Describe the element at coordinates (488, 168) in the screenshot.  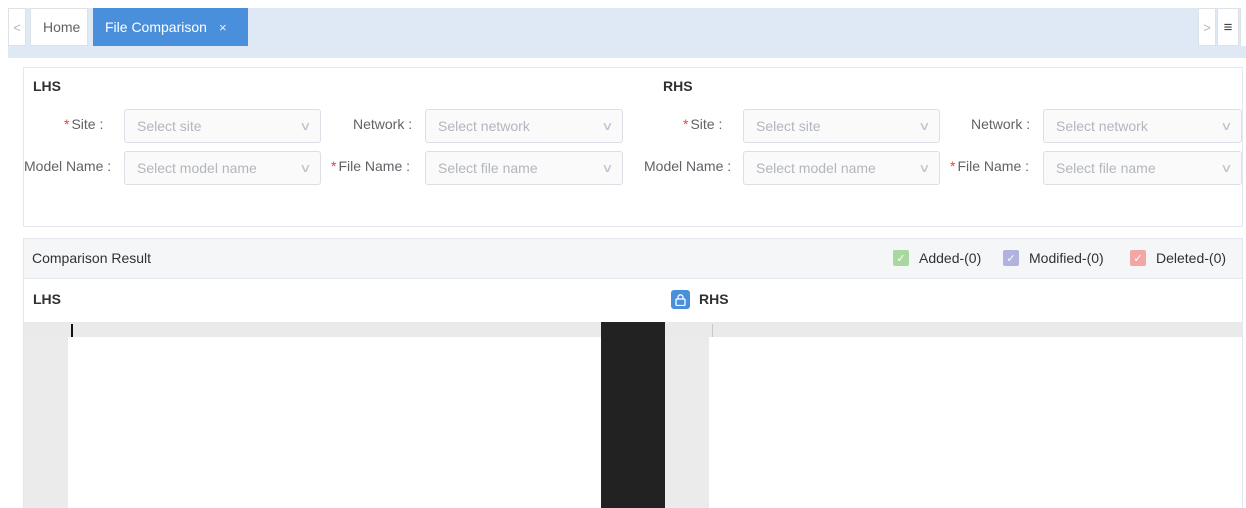
I see `lhs-file-placeholder: Select file name` at that location.